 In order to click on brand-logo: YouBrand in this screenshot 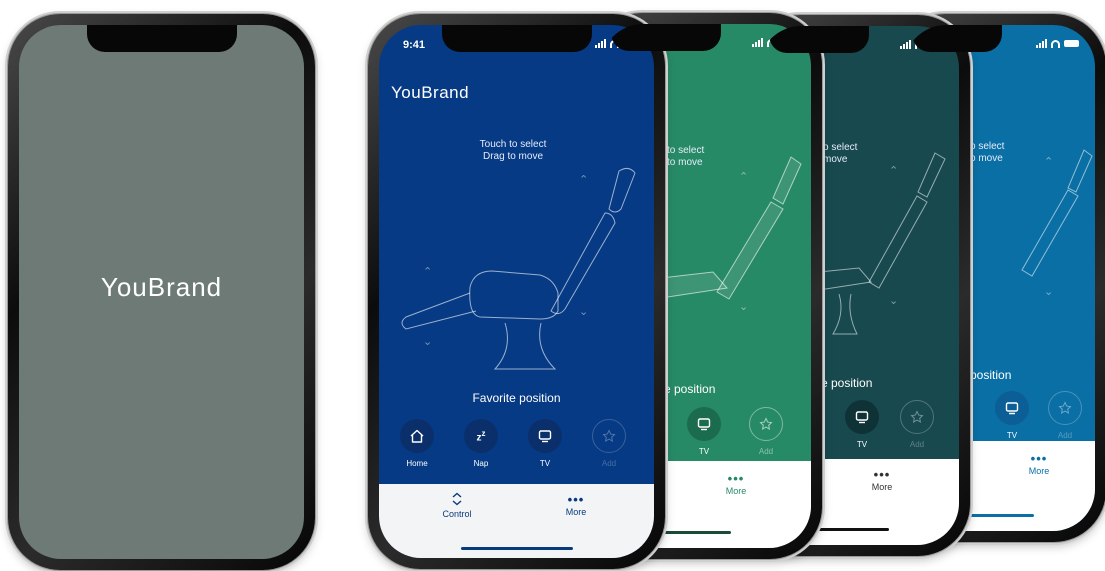, I will do `click(430, 92)`.